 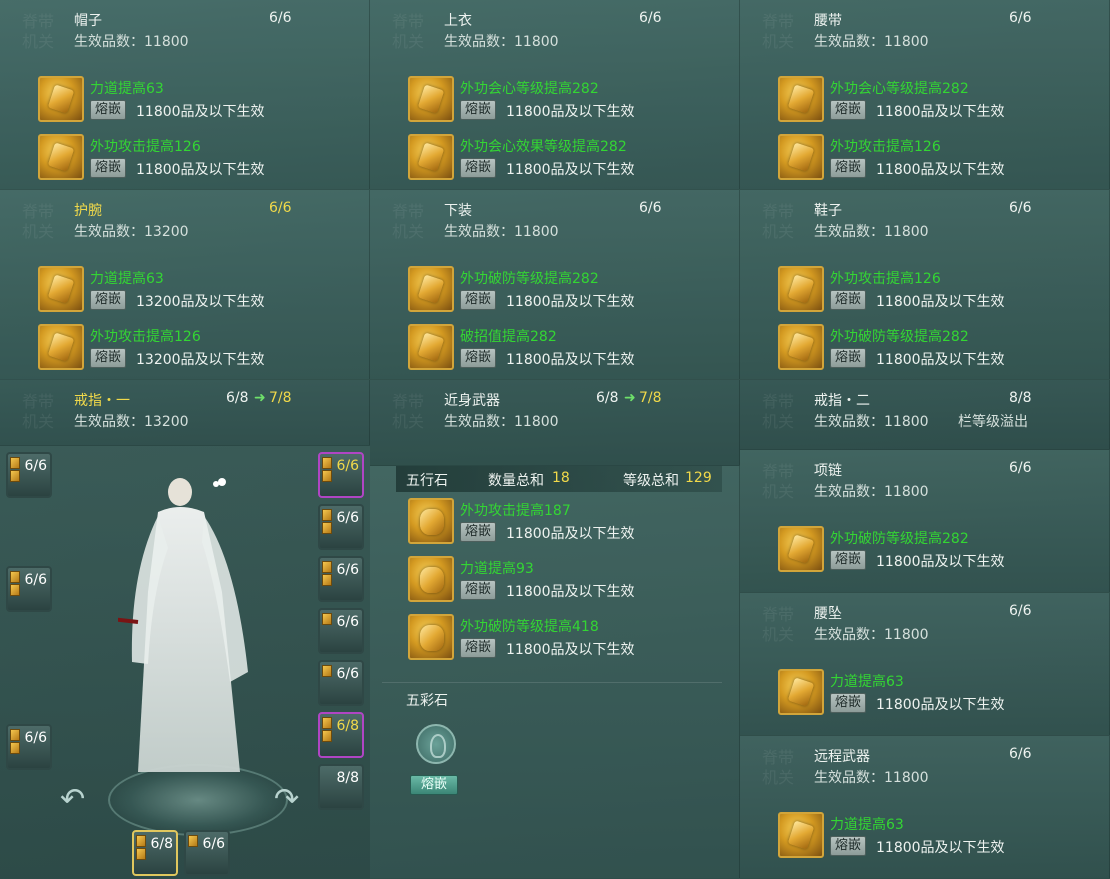 What do you see at coordinates (516, 481) in the screenshot?
I see `wuxing-count-label: 数量总和` at bounding box center [516, 481].